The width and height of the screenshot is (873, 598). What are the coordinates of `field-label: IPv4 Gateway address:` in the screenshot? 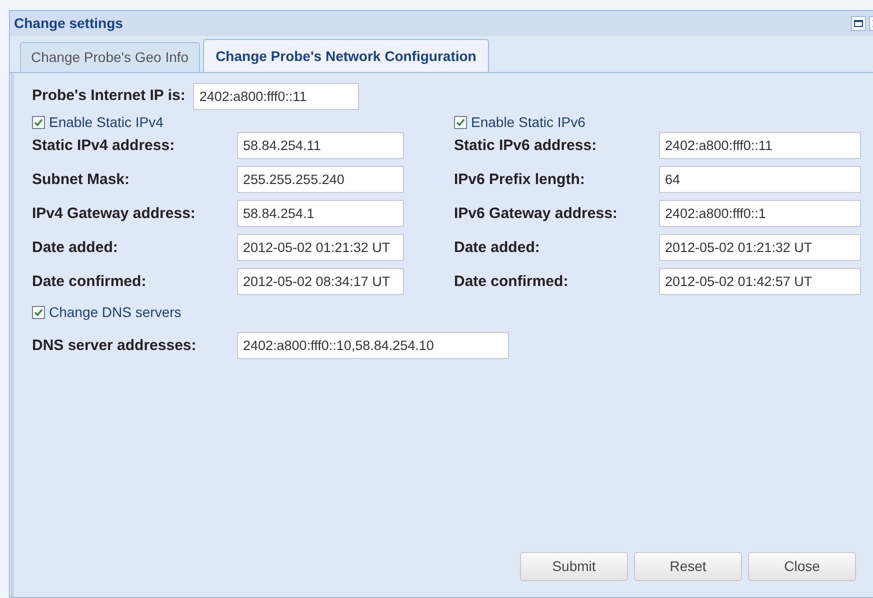 It's located at (114, 213).